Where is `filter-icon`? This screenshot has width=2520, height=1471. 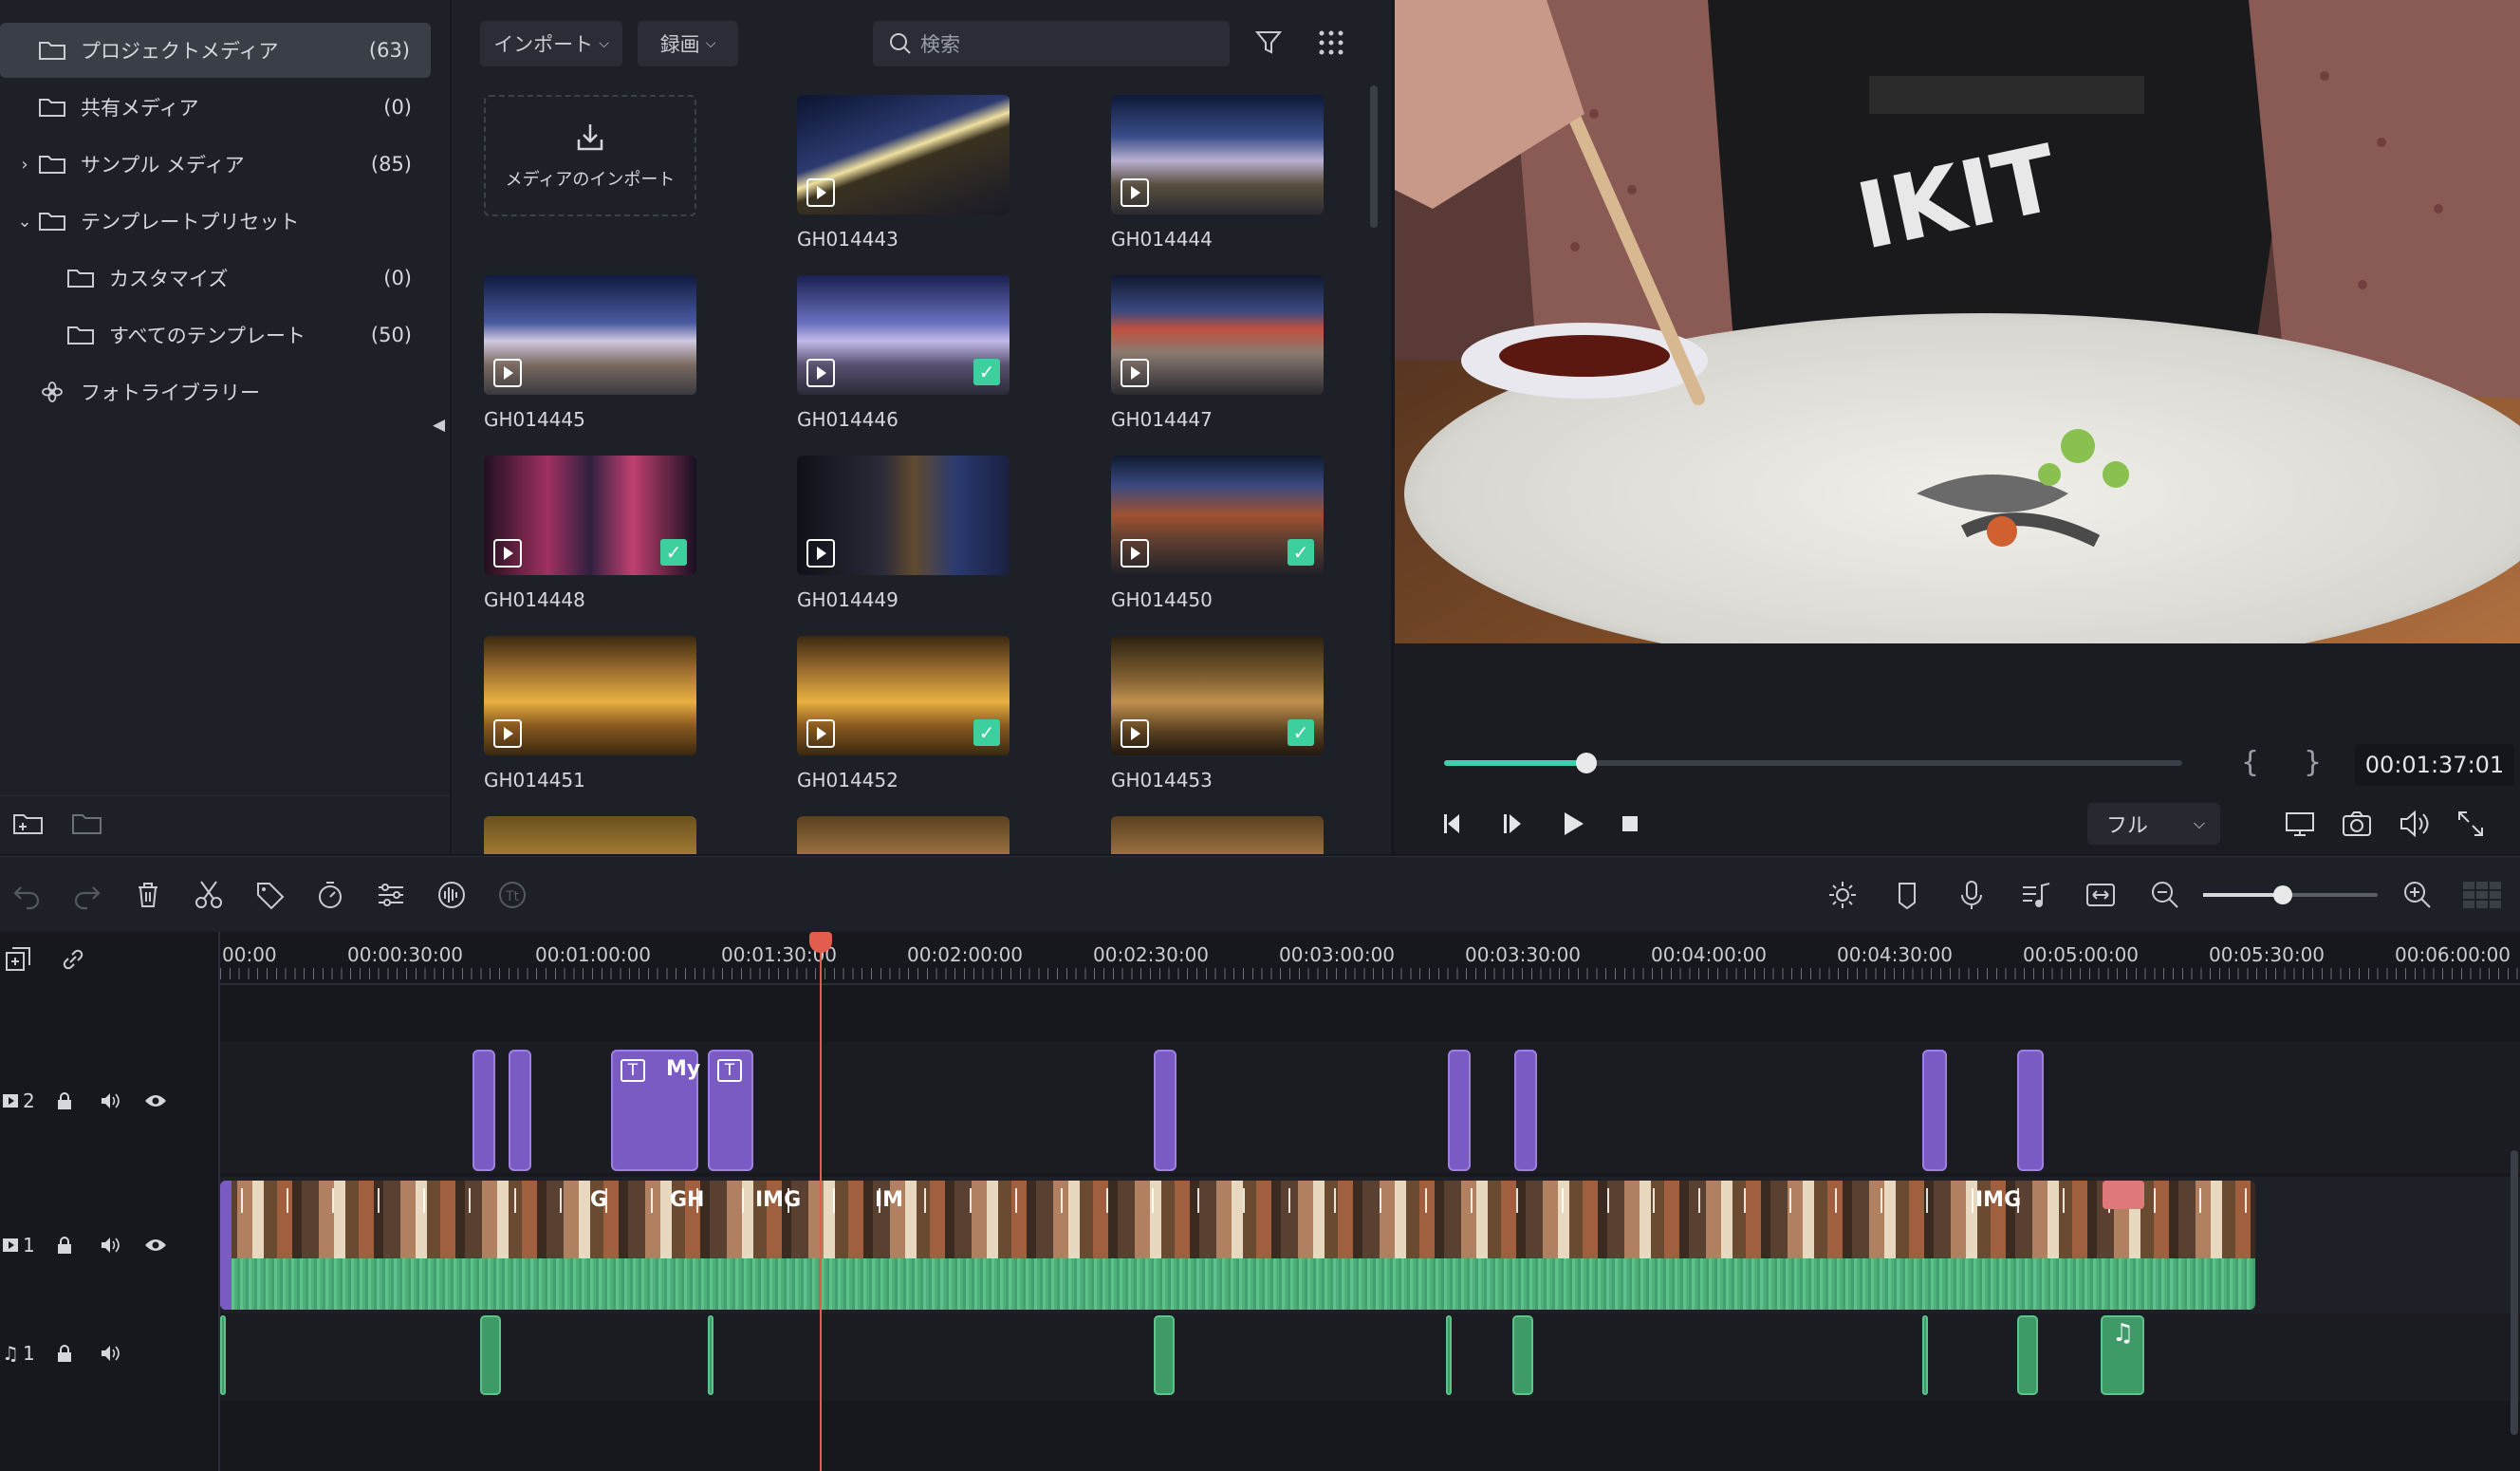 filter-icon is located at coordinates (1269, 42).